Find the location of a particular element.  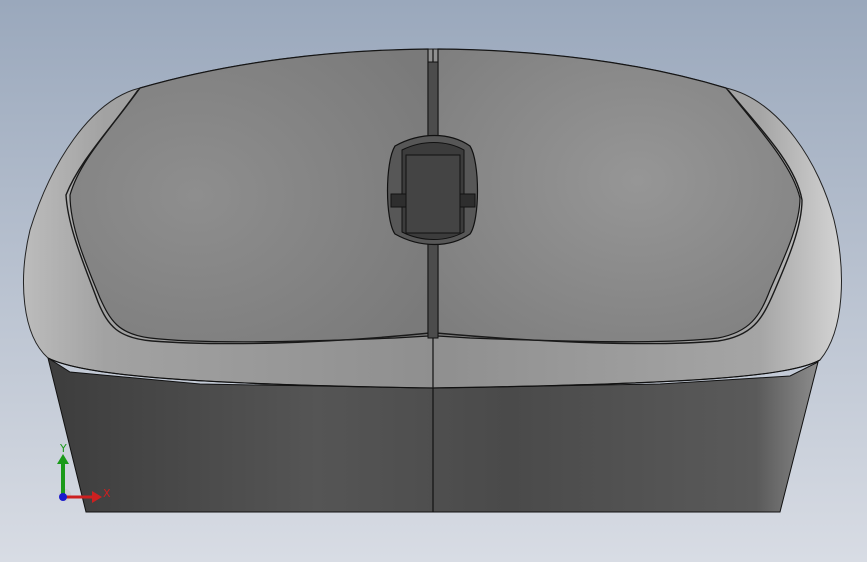

wheel-axle-right is located at coordinates (467, 200).